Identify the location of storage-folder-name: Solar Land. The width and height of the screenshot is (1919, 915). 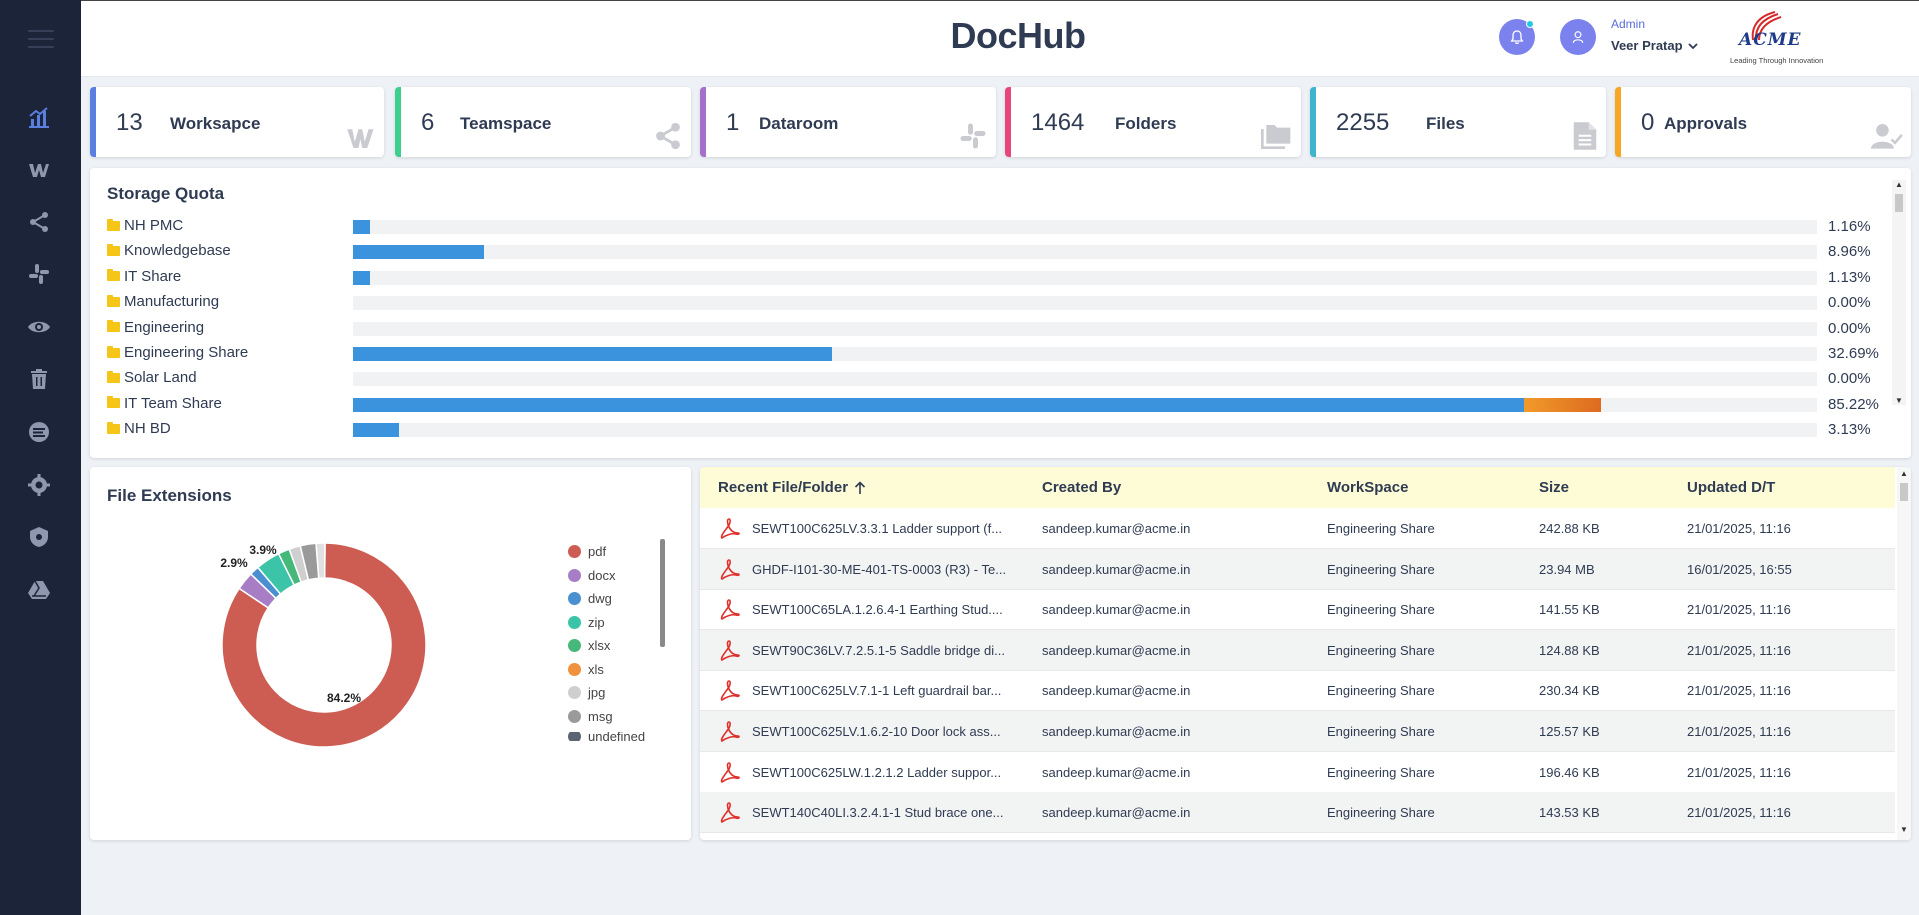
(152, 377).